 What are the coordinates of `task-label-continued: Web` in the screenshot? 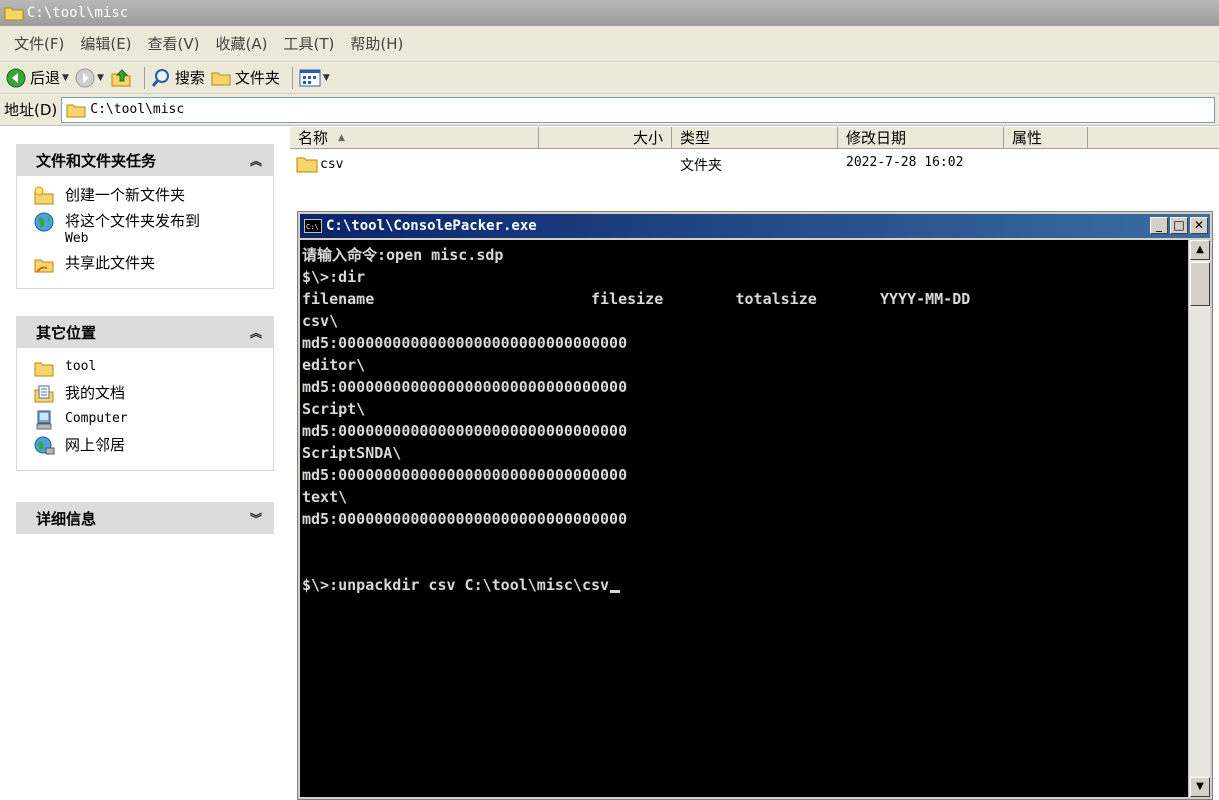 It's located at (77, 238).